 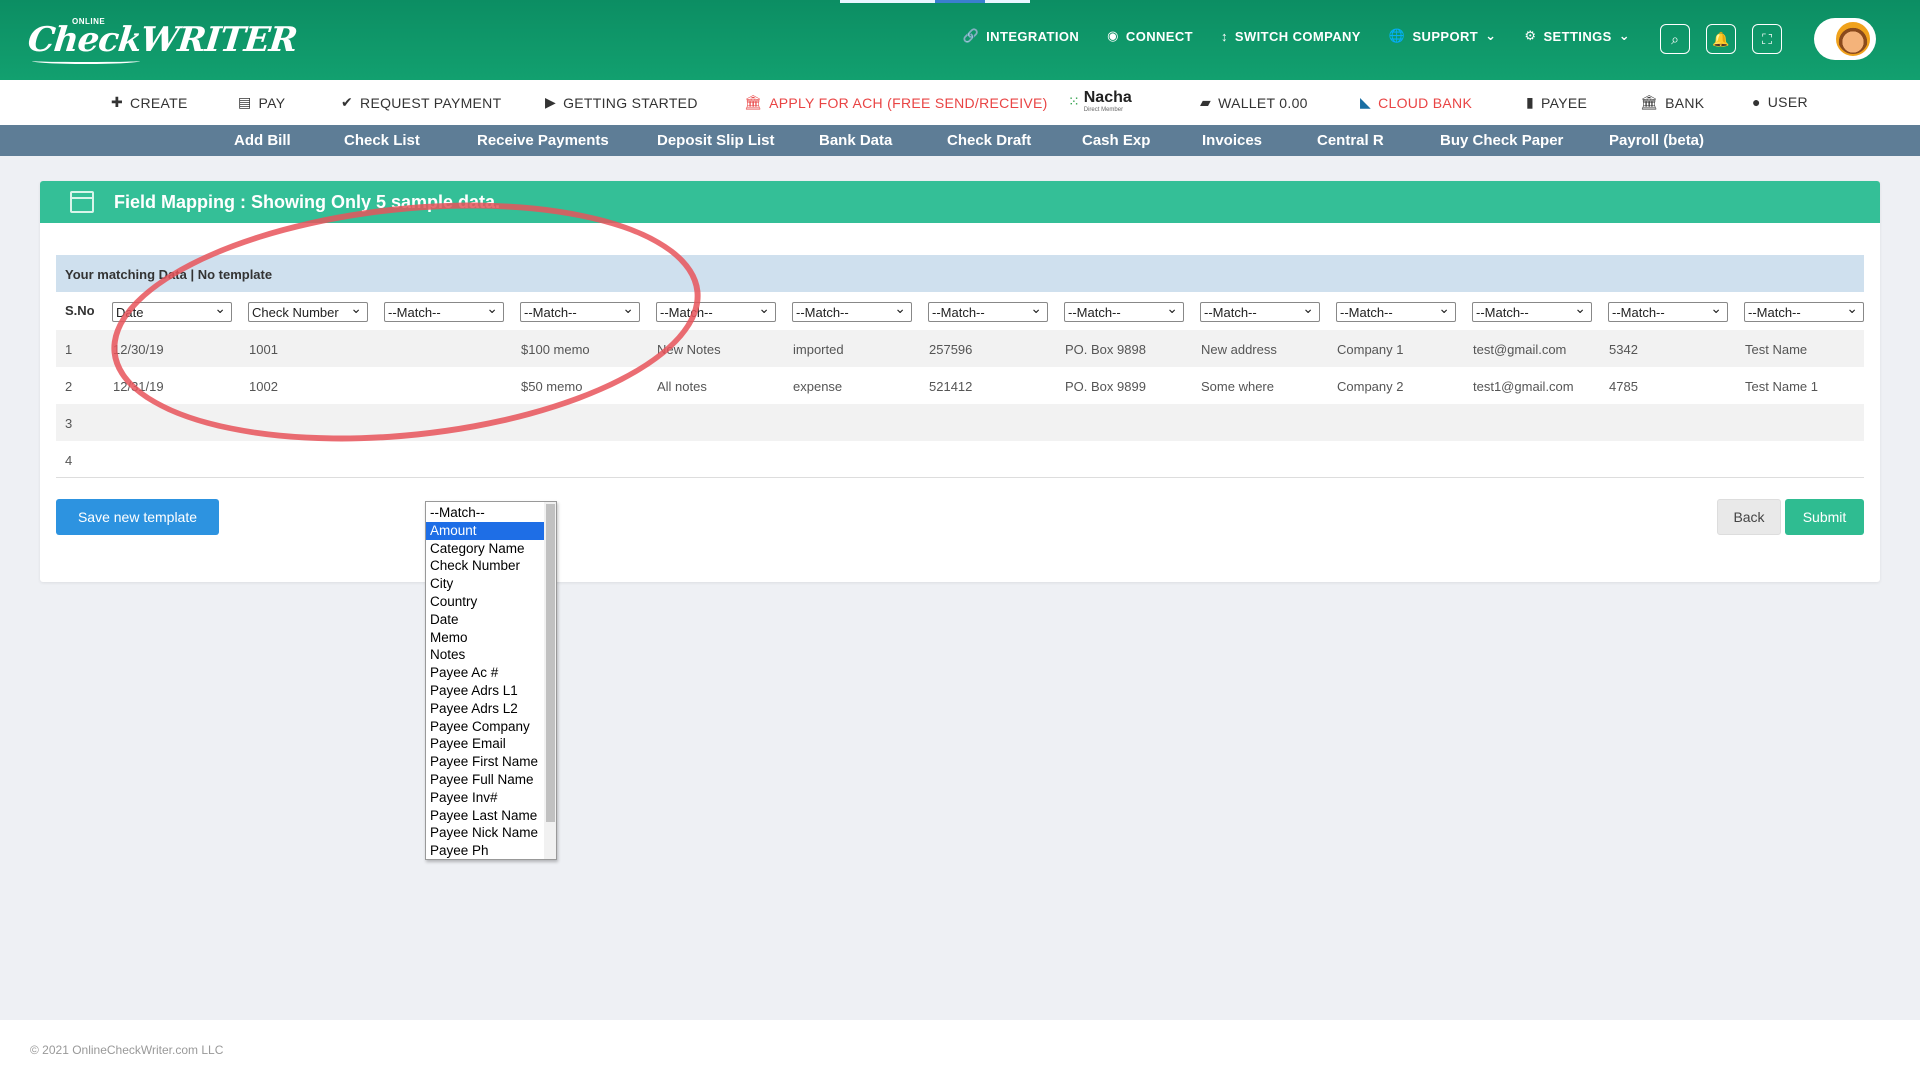 What do you see at coordinates (1623, 386) in the screenshot?
I see `table-cell: 4785` at bounding box center [1623, 386].